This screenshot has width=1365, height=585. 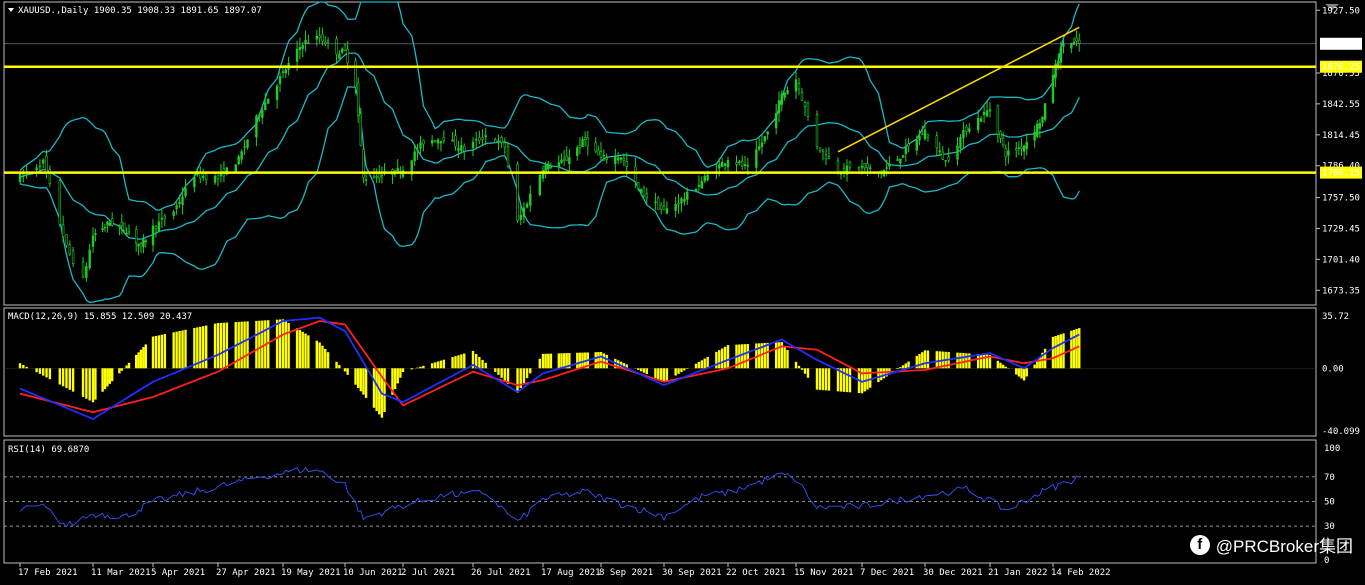 What do you see at coordinates (887, 573) in the screenshot?
I see `date-axis-label: 7 Dec 2021` at bounding box center [887, 573].